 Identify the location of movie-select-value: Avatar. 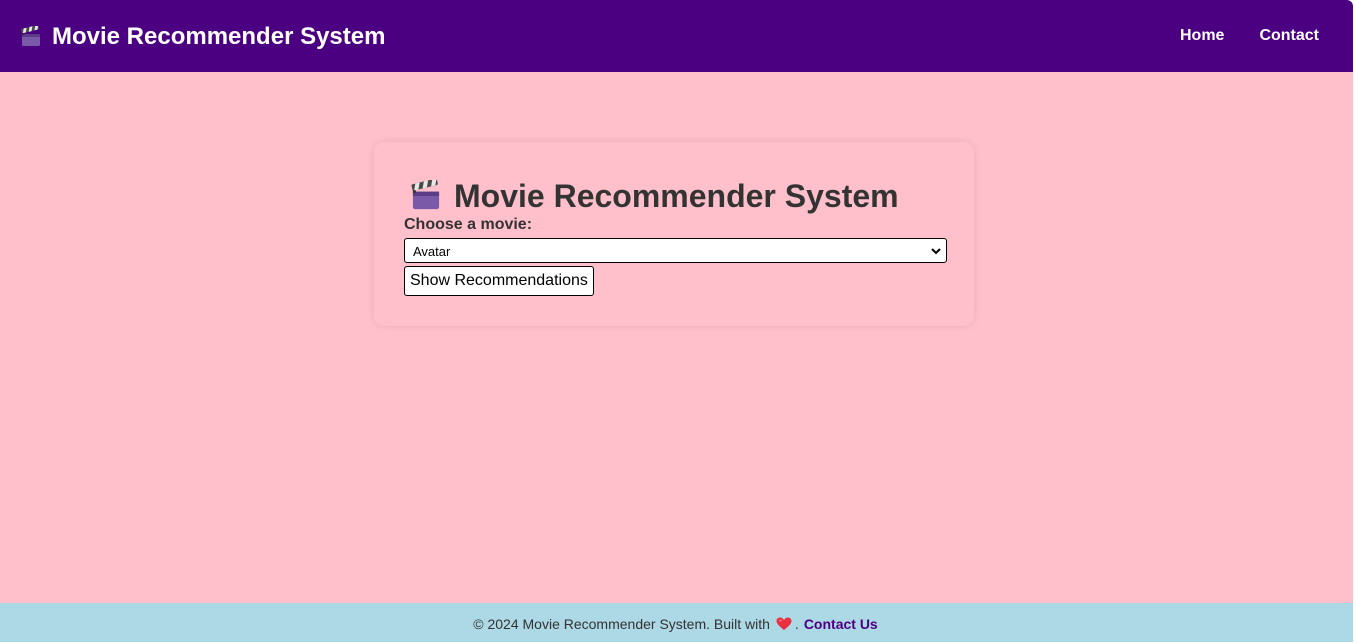
(432, 251).